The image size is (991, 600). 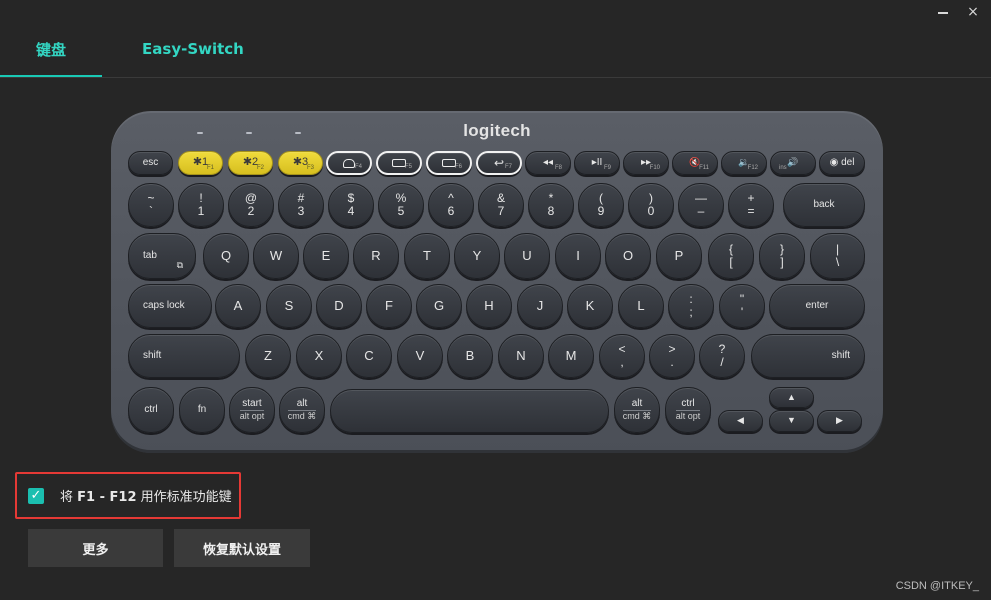 I want to click on key-n: N, so click(x=521, y=356).